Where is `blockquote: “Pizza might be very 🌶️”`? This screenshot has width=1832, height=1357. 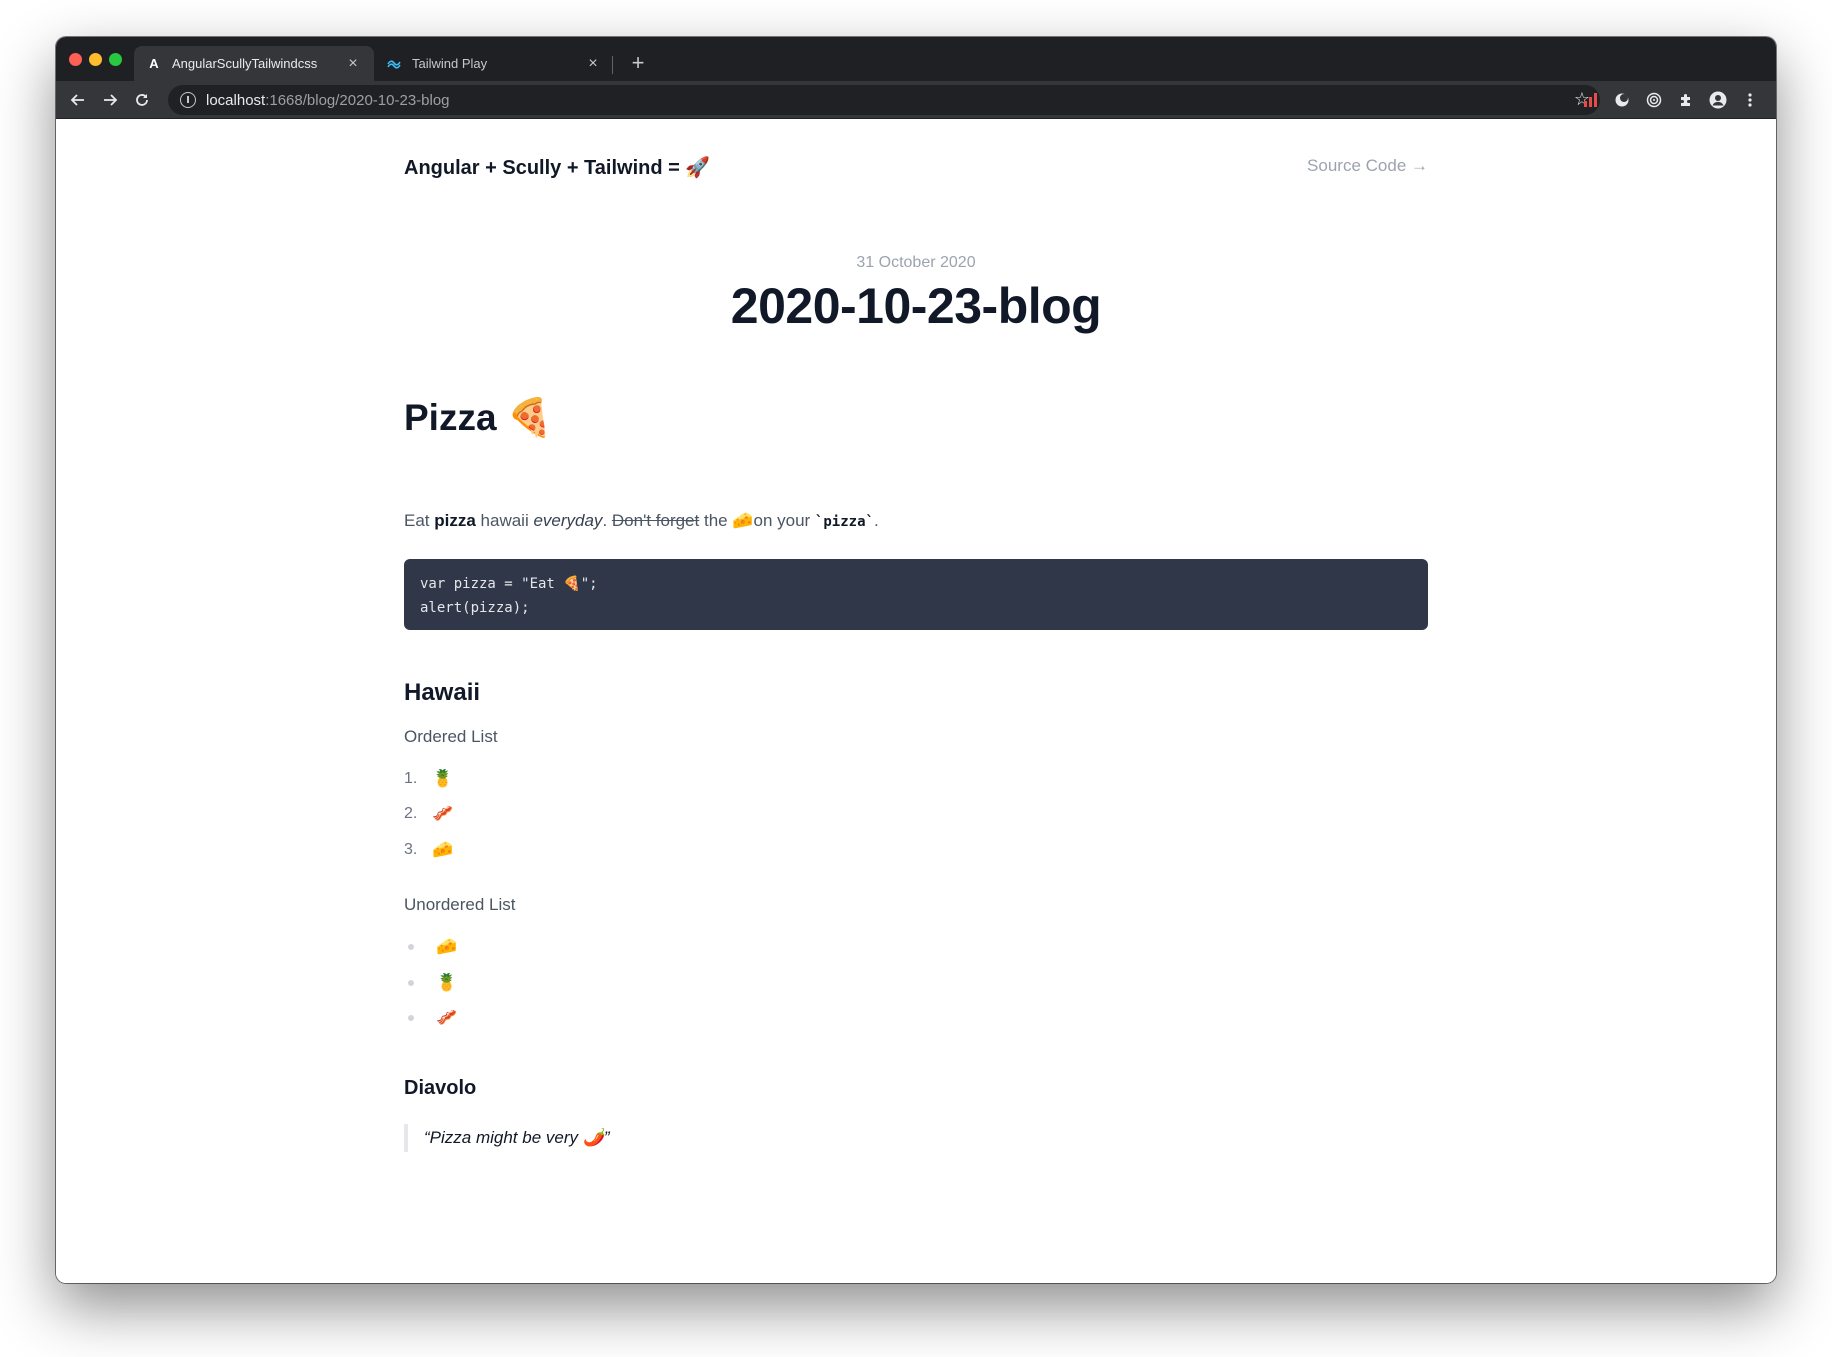 blockquote: “Pizza might be very 🌶️” is located at coordinates (507, 1138).